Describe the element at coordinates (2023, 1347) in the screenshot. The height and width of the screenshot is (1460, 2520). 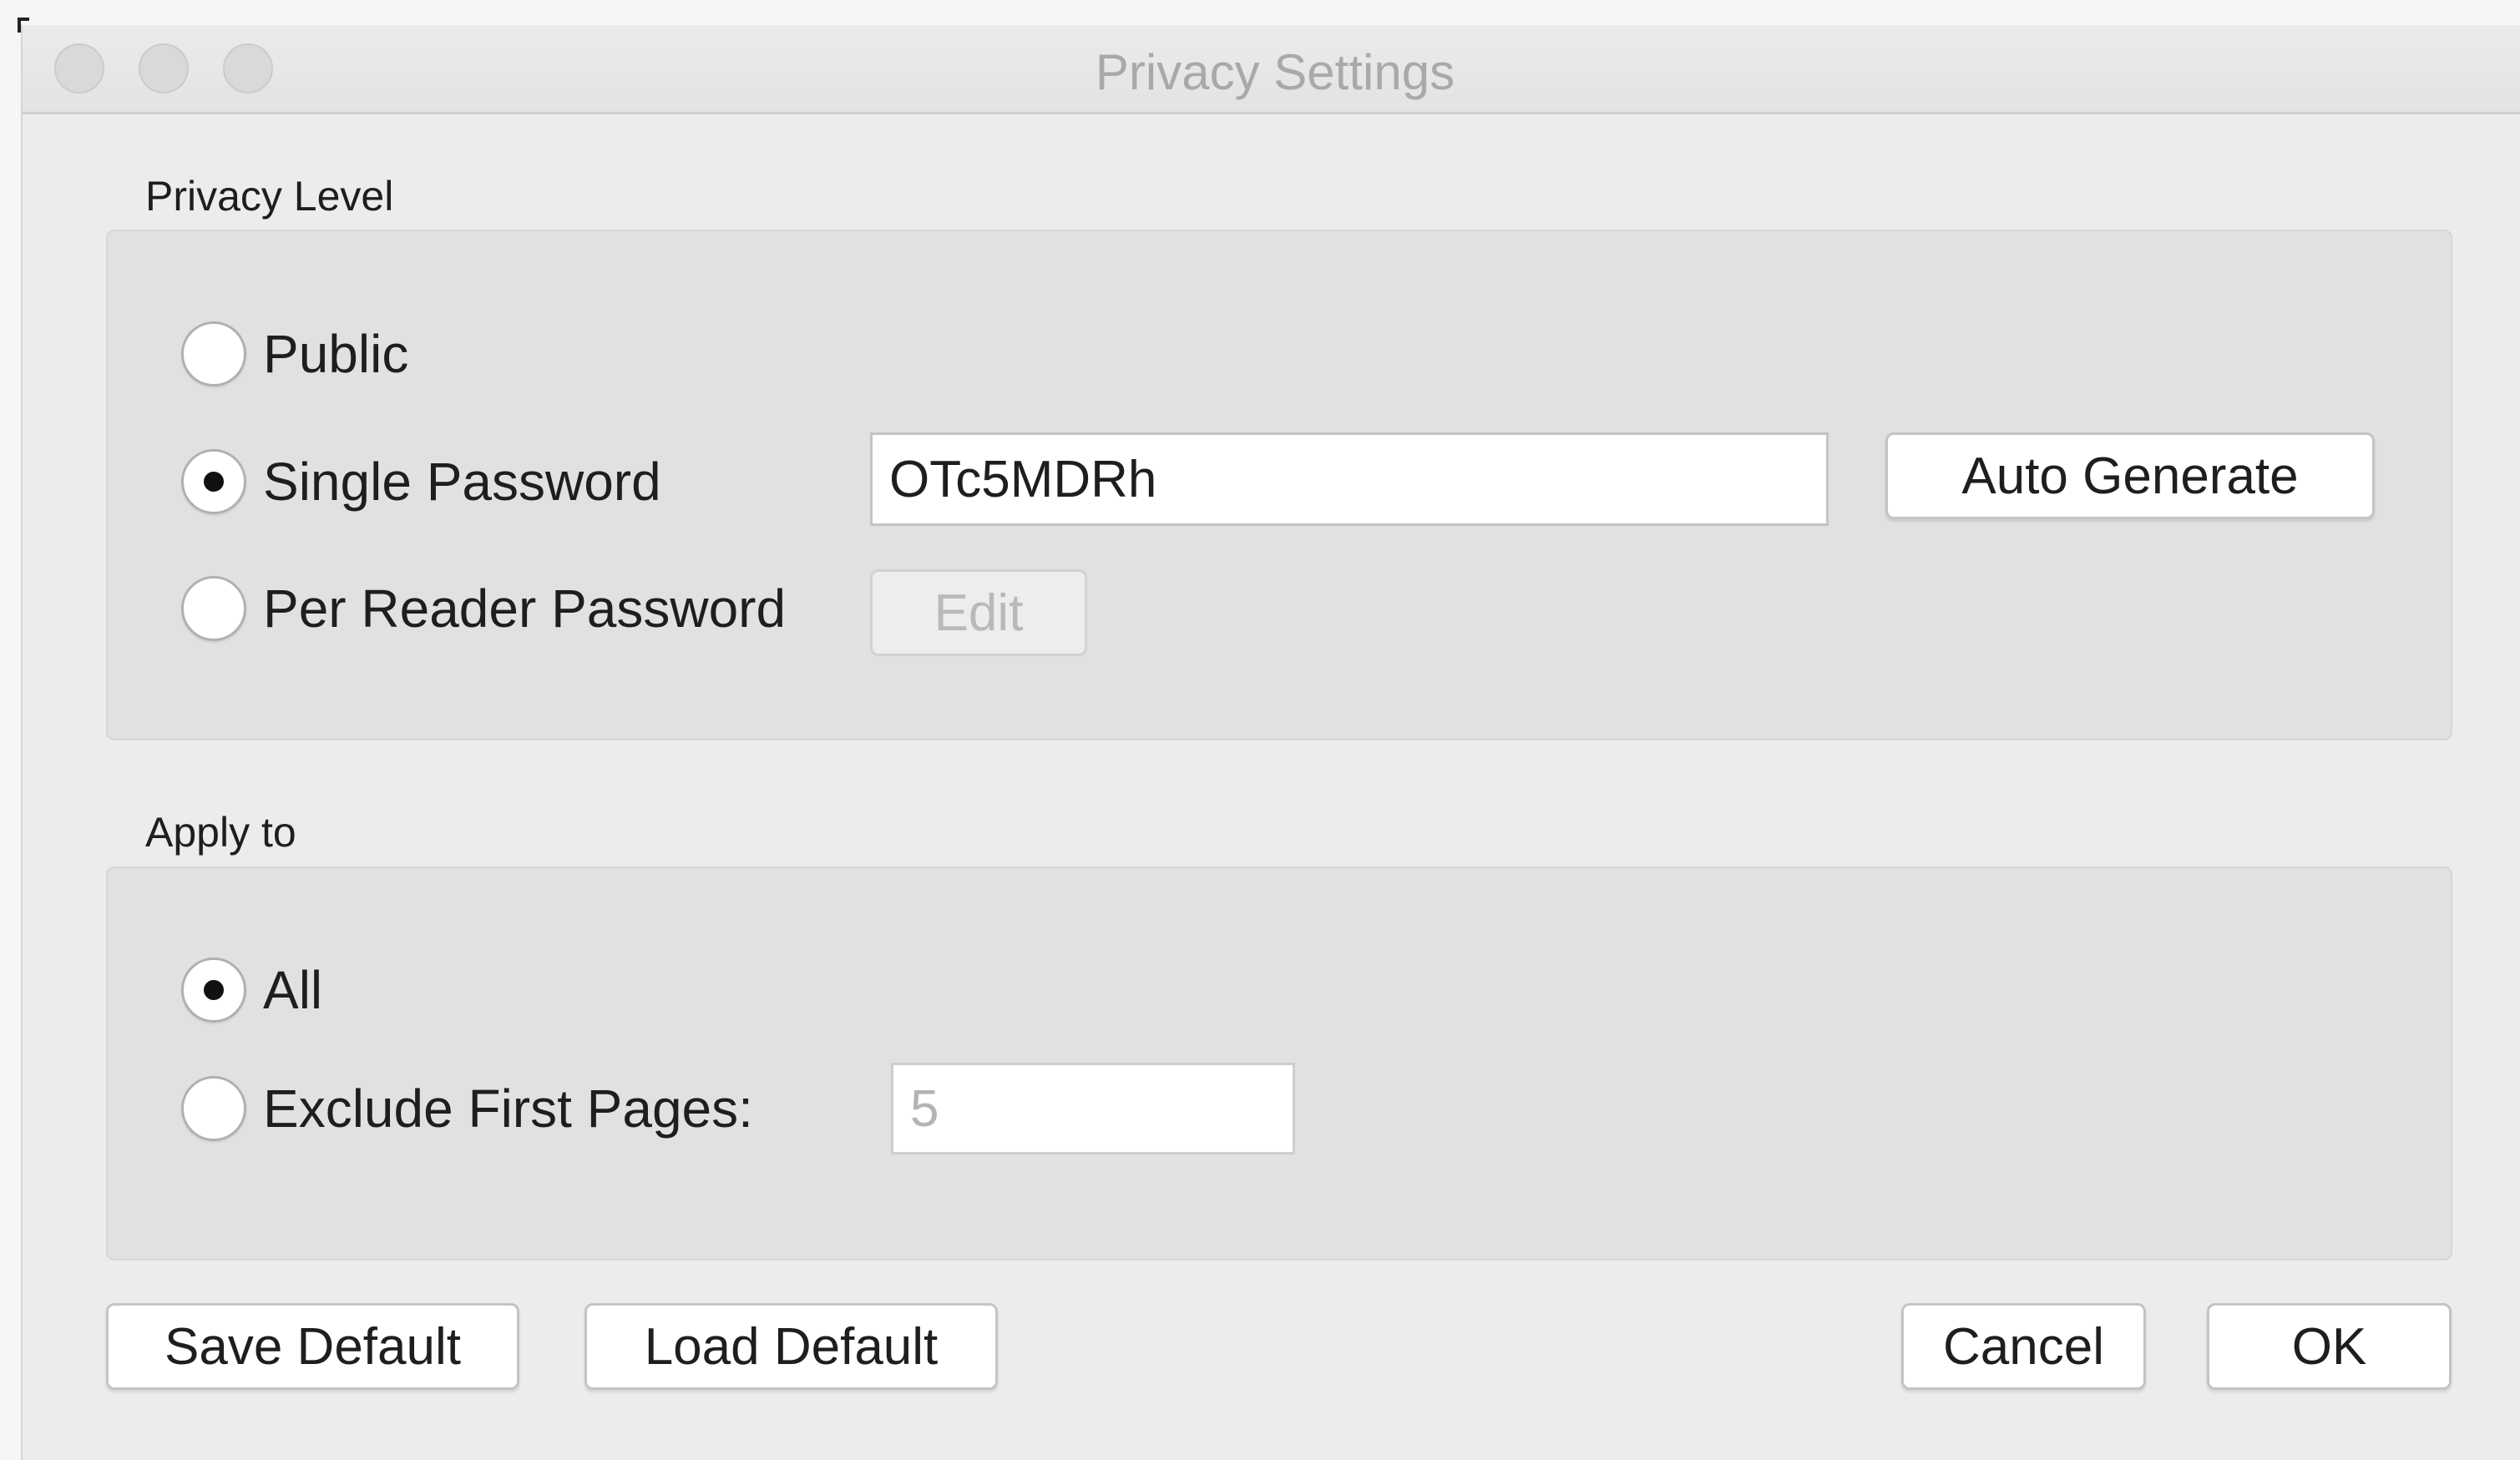
I see `cancel-button: Cancel` at that location.